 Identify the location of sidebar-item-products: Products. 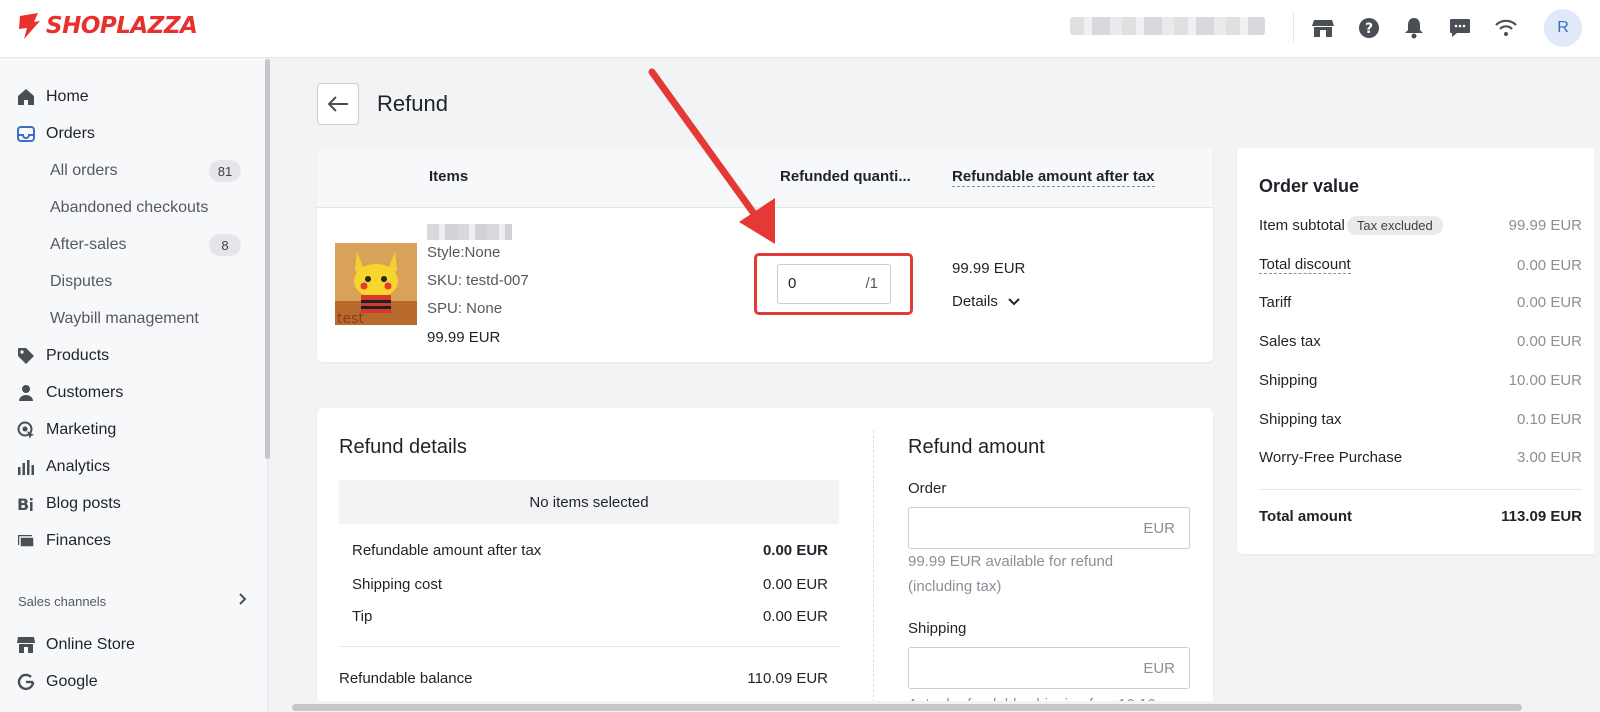
(62, 356).